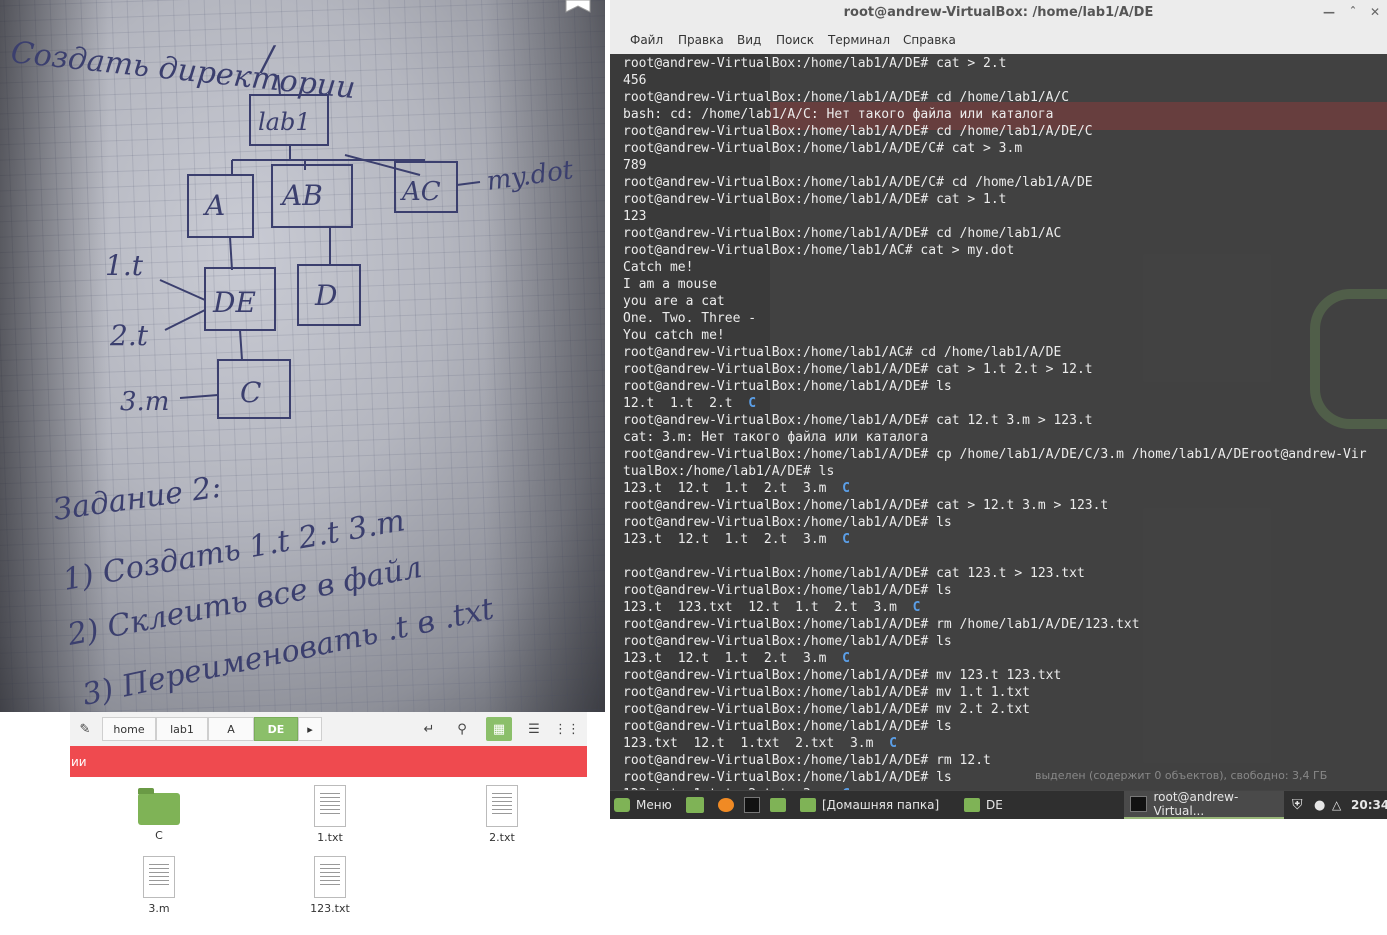 This screenshot has height=935, width=1387. I want to click on folder-icon, so click(159, 806).